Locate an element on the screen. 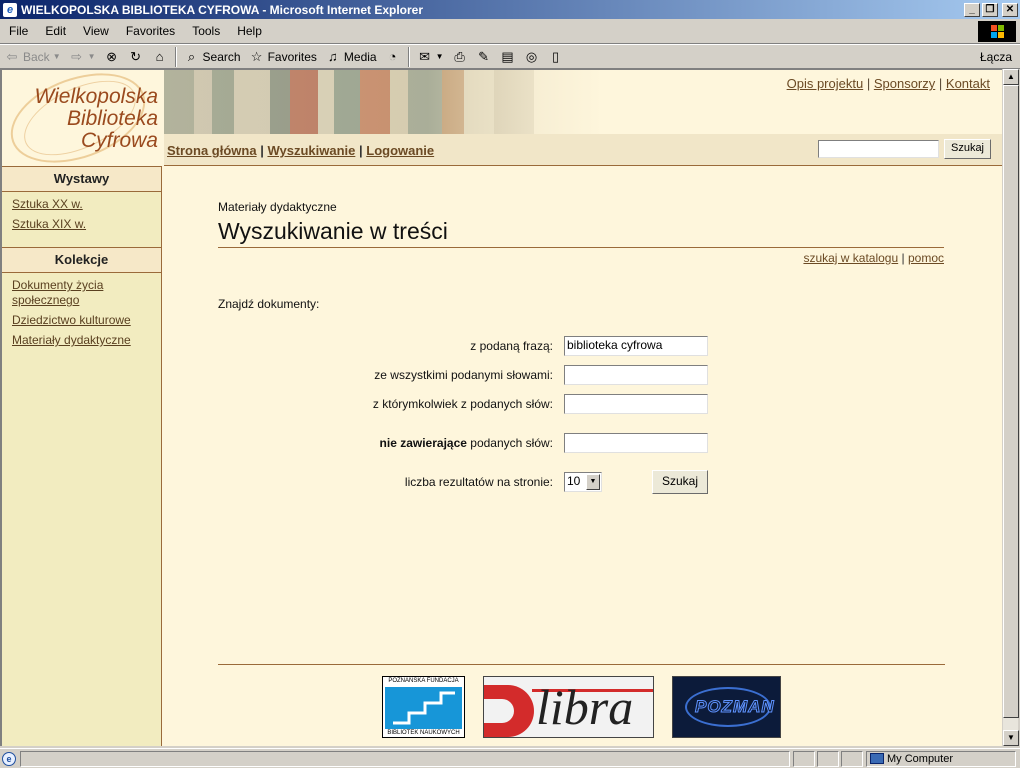  status-text-cell is located at coordinates (405, 759).